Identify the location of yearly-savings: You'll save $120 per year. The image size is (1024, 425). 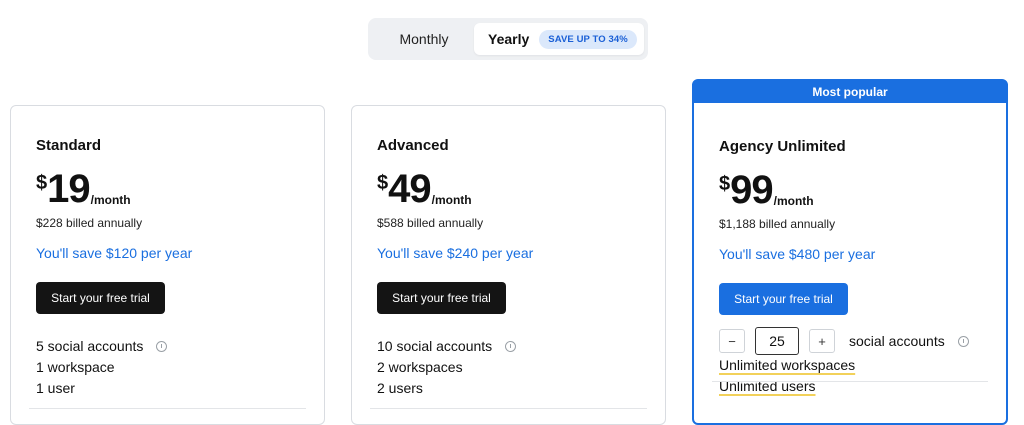
(114, 253).